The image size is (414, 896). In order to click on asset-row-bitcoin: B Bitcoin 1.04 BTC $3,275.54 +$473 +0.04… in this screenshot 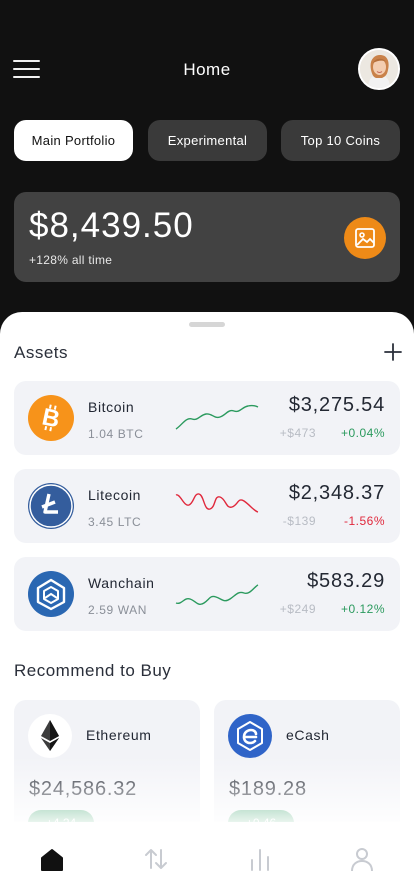, I will do `click(207, 418)`.